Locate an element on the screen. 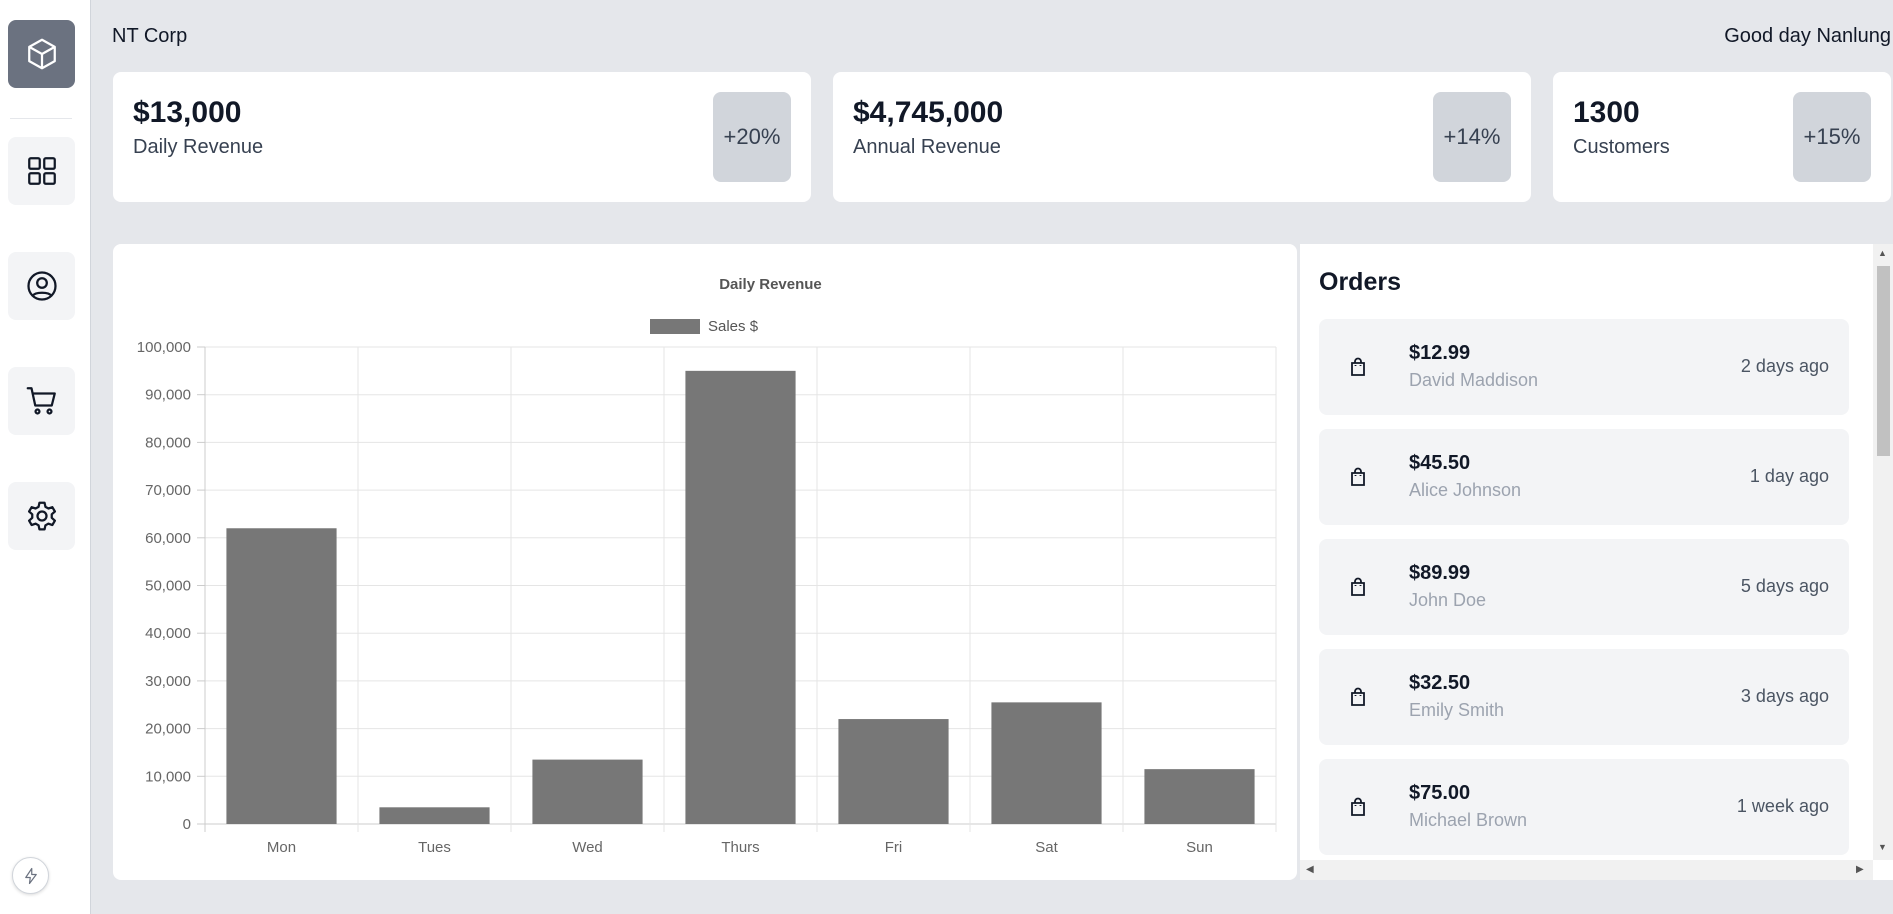 Image resolution: width=1893 pixels, height=914 pixels. bar-tues is located at coordinates (434, 815).